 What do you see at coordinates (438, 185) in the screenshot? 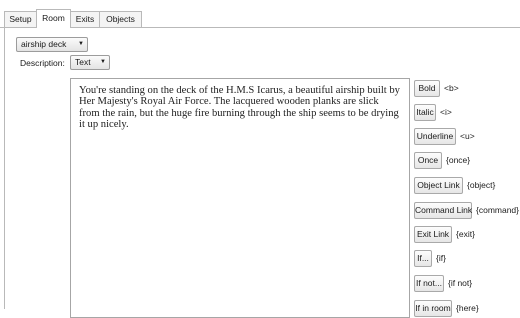
I see `object-link-button: Object Link` at bounding box center [438, 185].